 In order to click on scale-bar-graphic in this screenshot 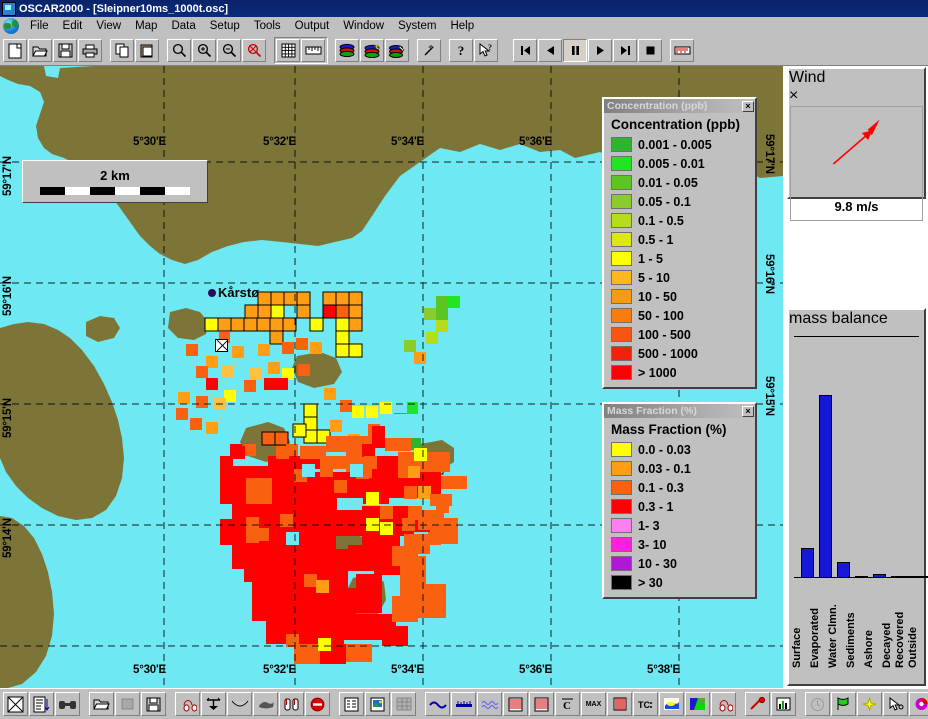, I will do `click(115, 191)`.